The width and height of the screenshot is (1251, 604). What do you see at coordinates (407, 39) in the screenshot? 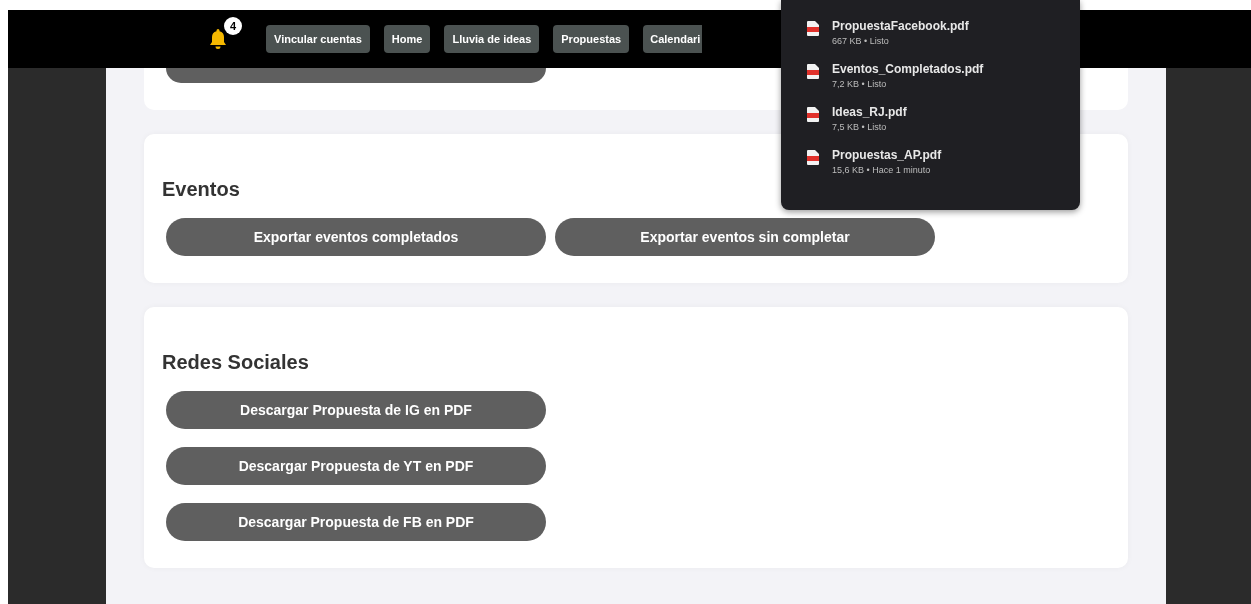
I see `nav-link: Home` at bounding box center [407, 39].